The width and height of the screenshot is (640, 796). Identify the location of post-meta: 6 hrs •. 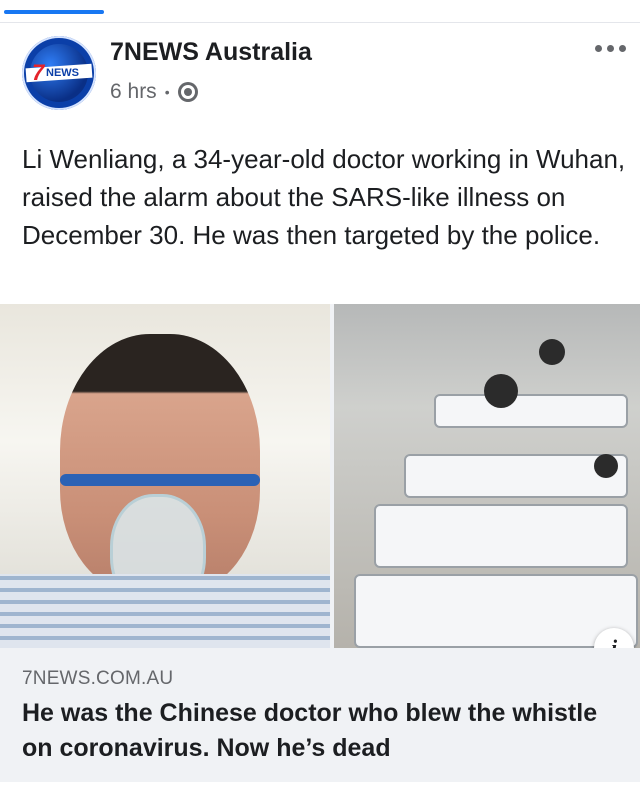
(154, 92).